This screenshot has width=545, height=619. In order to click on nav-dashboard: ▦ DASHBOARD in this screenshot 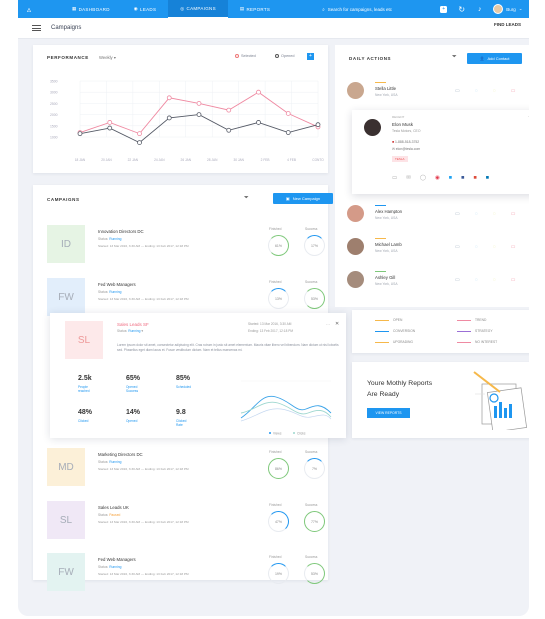, I will do `click(91, 9)`.